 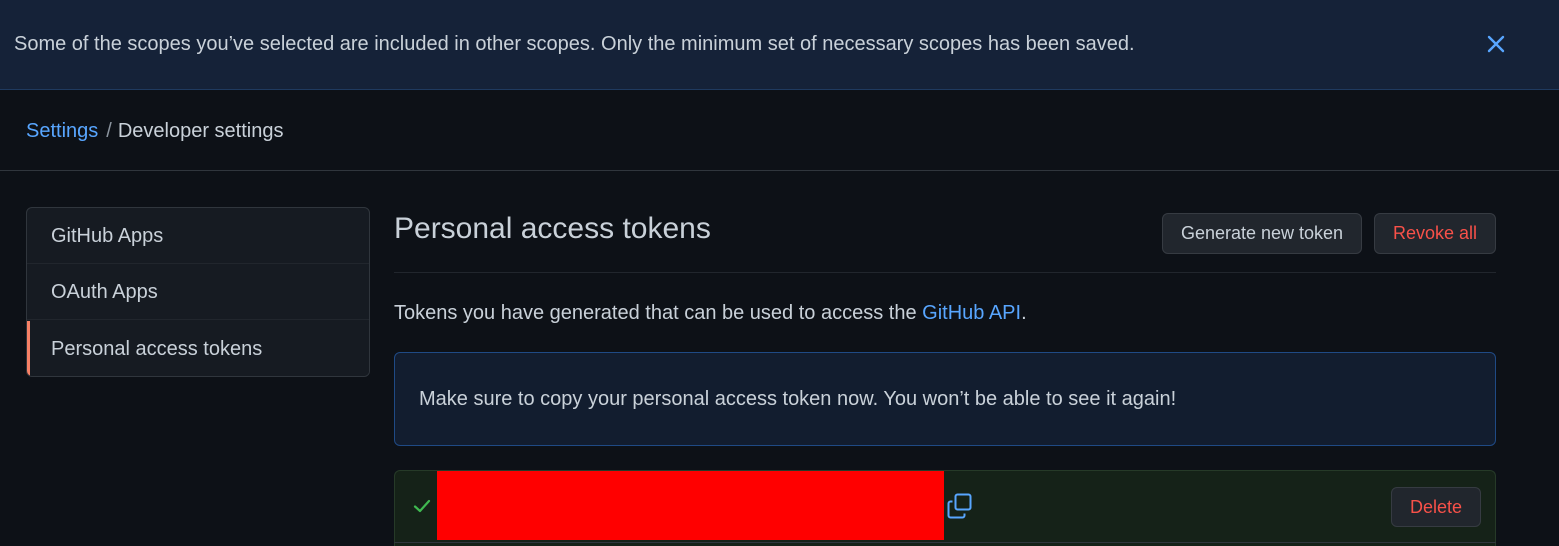 I want to click on github-api-link: GitHub API, so click(x=971, y=313).